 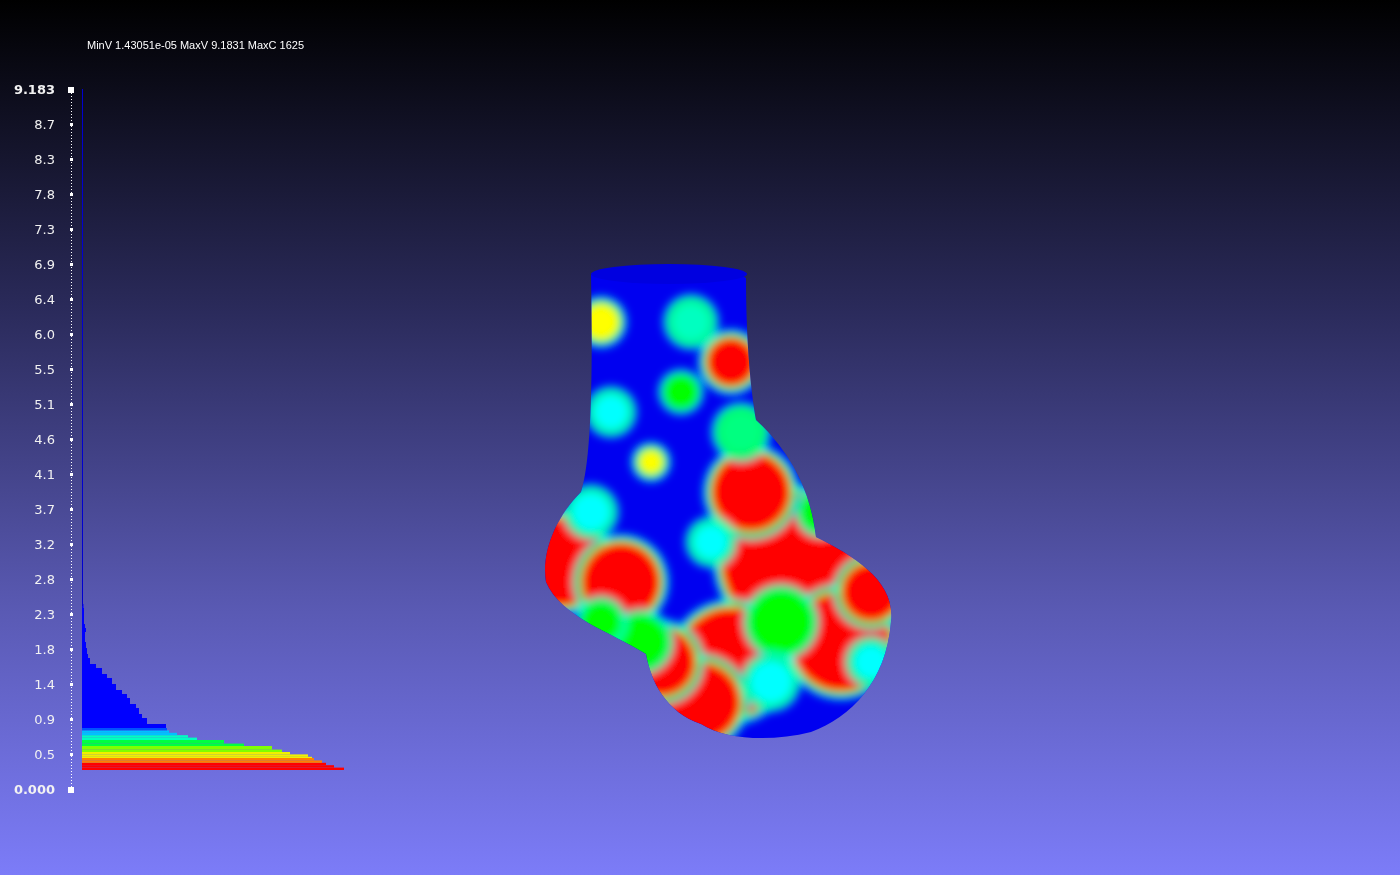 I want to click on scale-label: 6.4, so click(x=44, y=299).